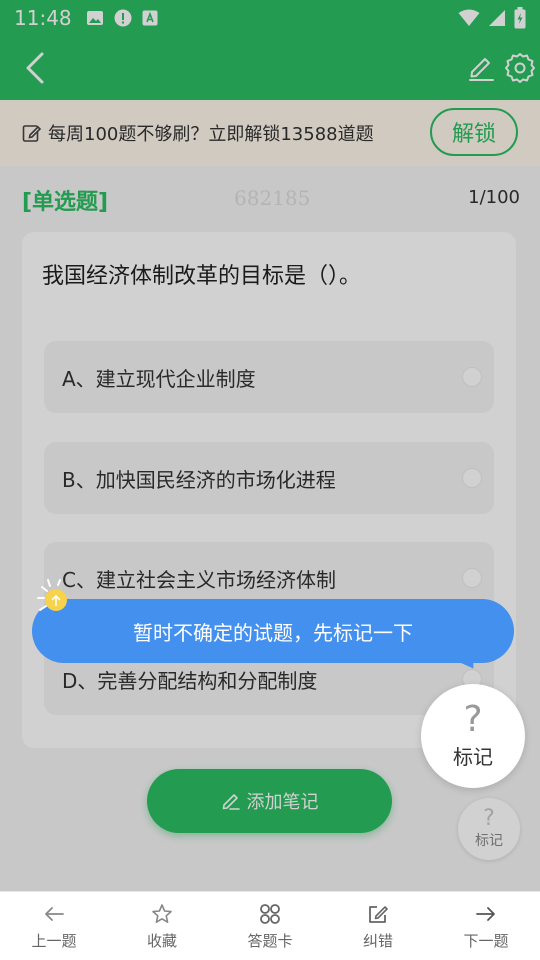  What do you see at coordinates (54, 940) in the screenshot?
I see `nav-label: 上一题` at bounding box center [54, 940].